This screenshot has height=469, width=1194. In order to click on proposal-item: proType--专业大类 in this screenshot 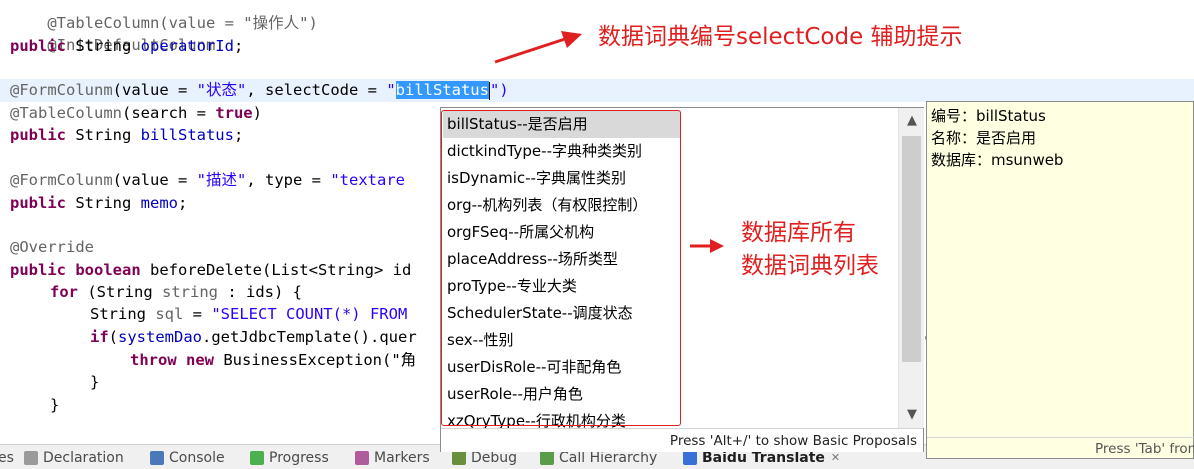, I will do `click(561, 286)`.